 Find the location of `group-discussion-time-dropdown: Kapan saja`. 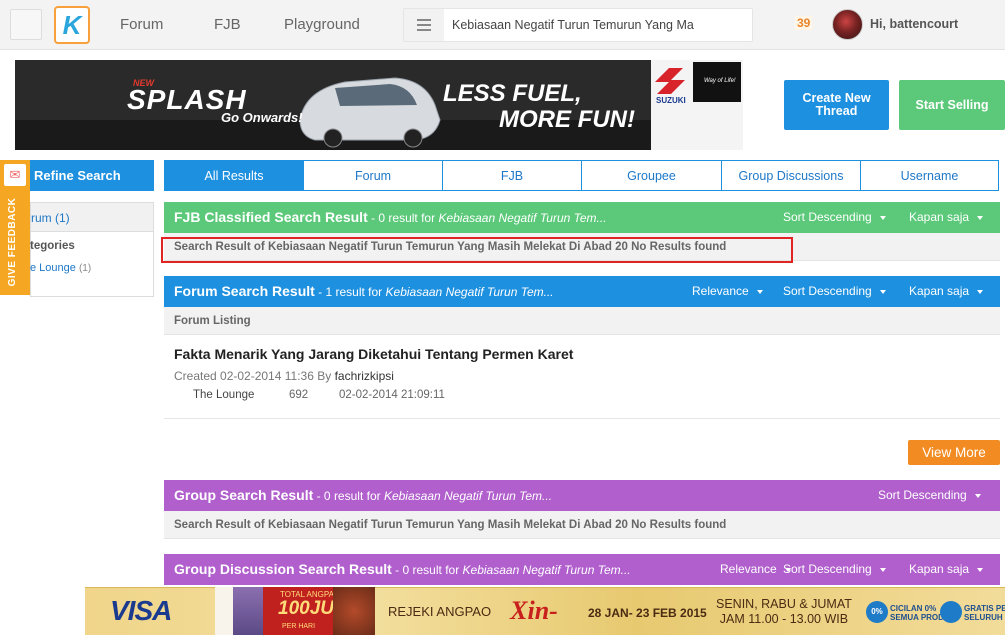

group-discussion-time-dropdown: Kapan saja is located at coordinates (946, 569).